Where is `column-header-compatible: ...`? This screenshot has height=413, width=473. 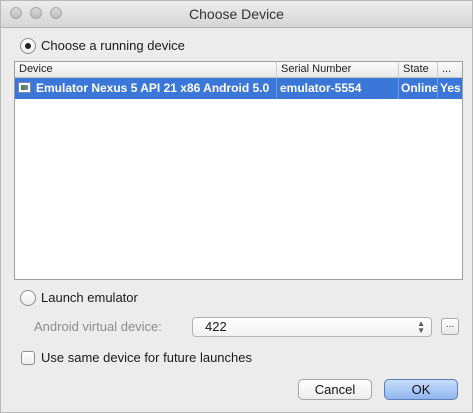 column-header-compatible: ... is located at coordinates (450, 69).